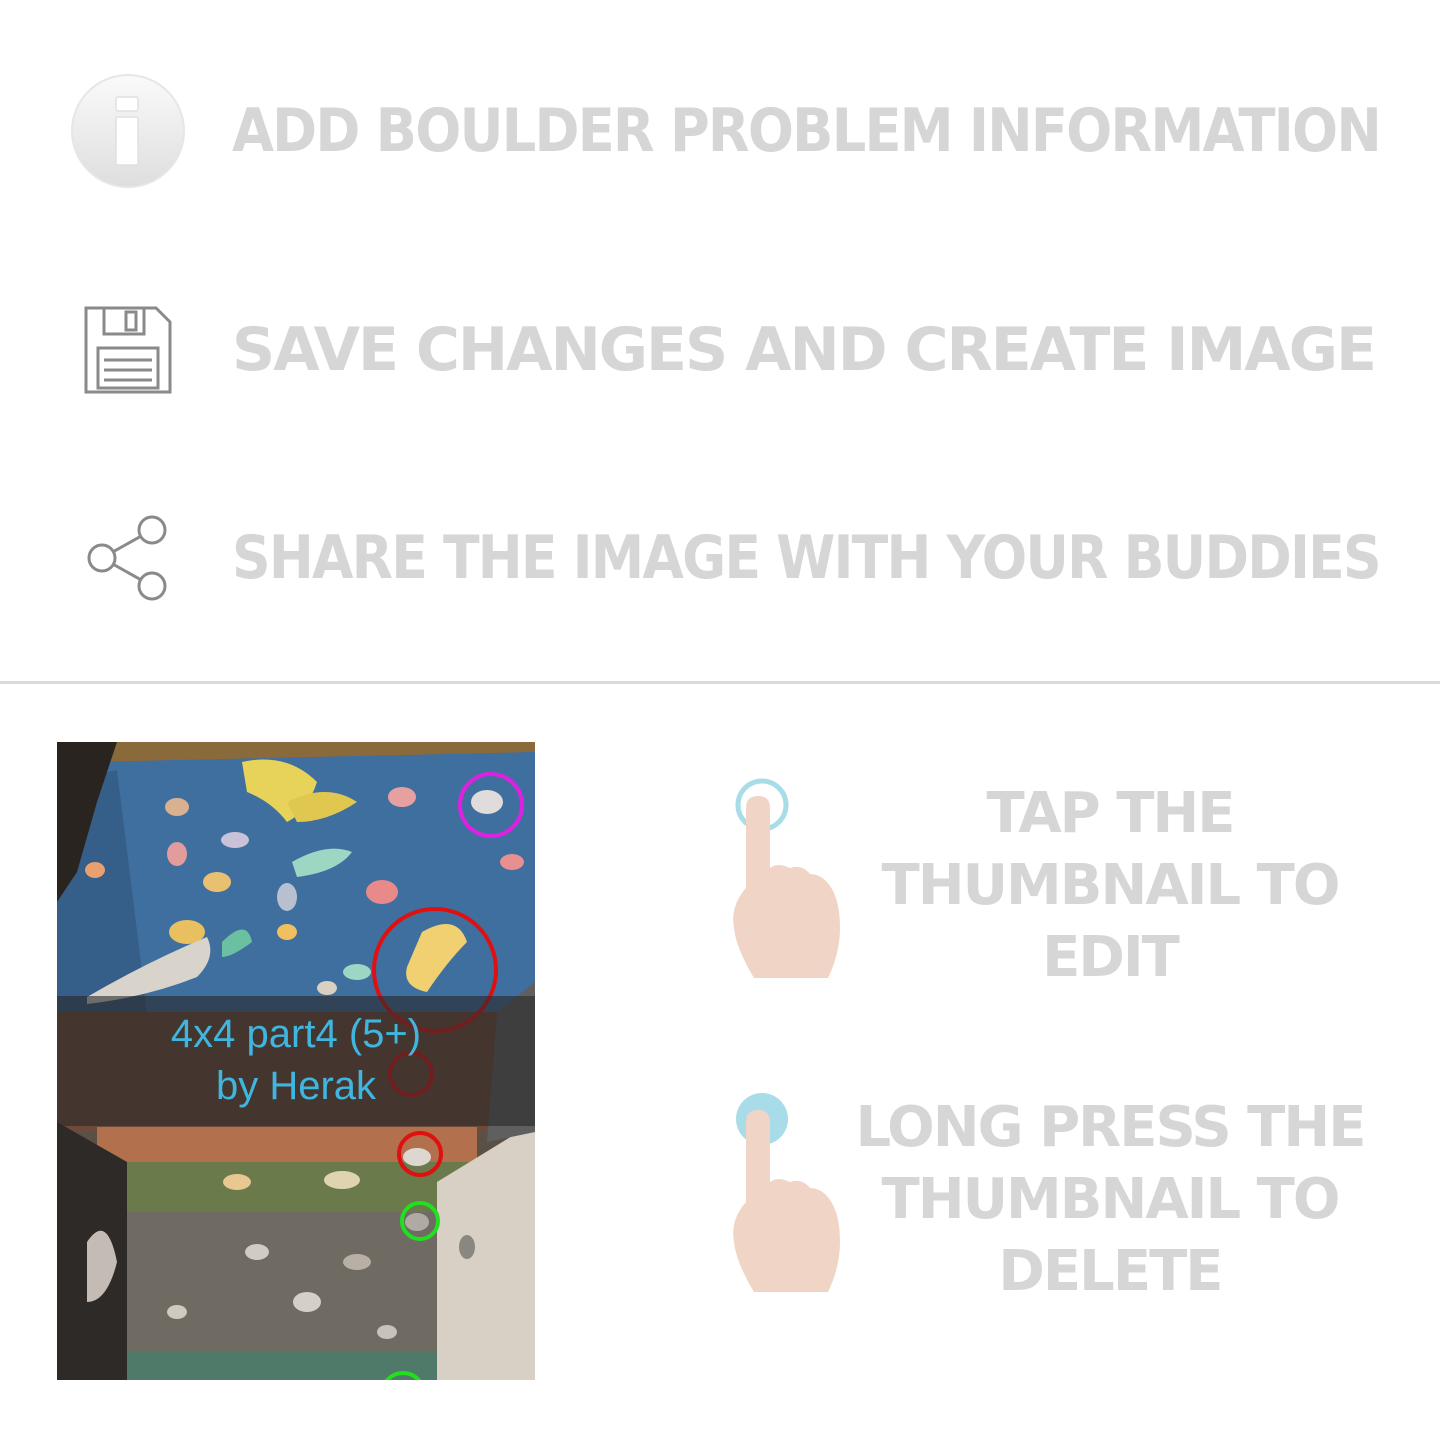  I want to click on boulder-problem-thumbnail: 4x4 part4 (5+) by Herak, so click(296, 1061).